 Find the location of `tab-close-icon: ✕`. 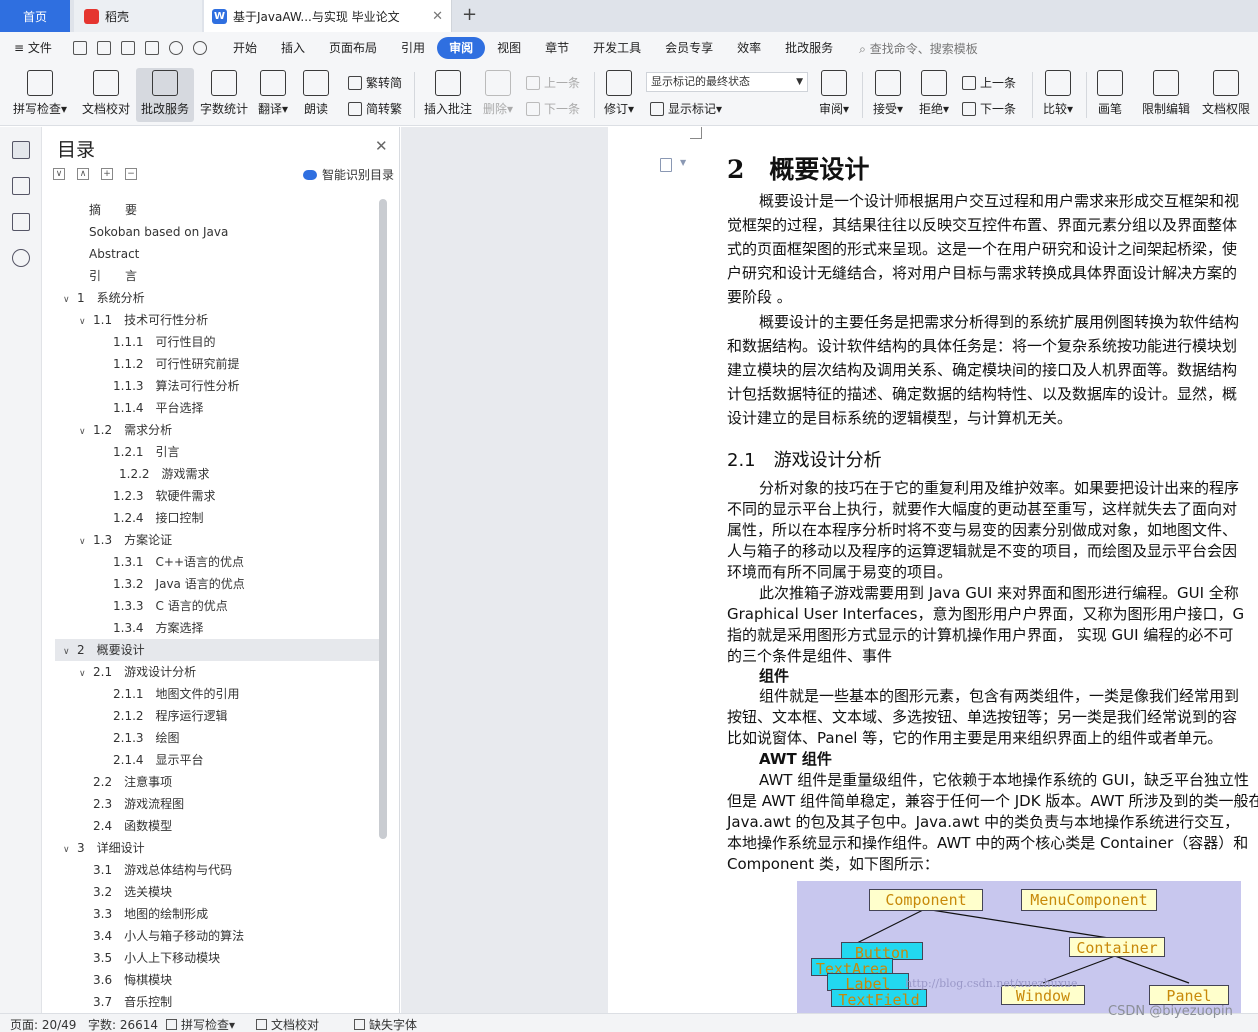

tab-close-icon: ✕ is located at coordinates (437, 16).